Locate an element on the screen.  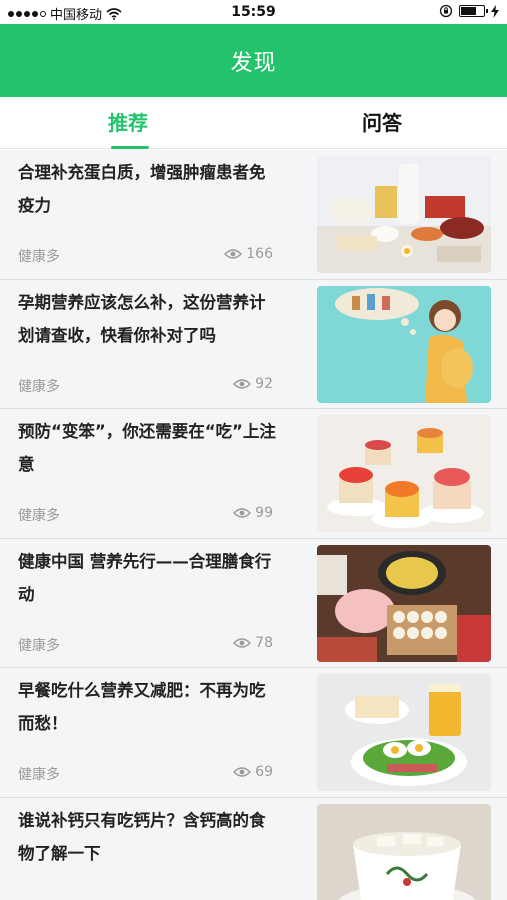
article-title: 合理补充蛋白质，增强肿瘤患者免疫力 is located at coordinates (142, 189).